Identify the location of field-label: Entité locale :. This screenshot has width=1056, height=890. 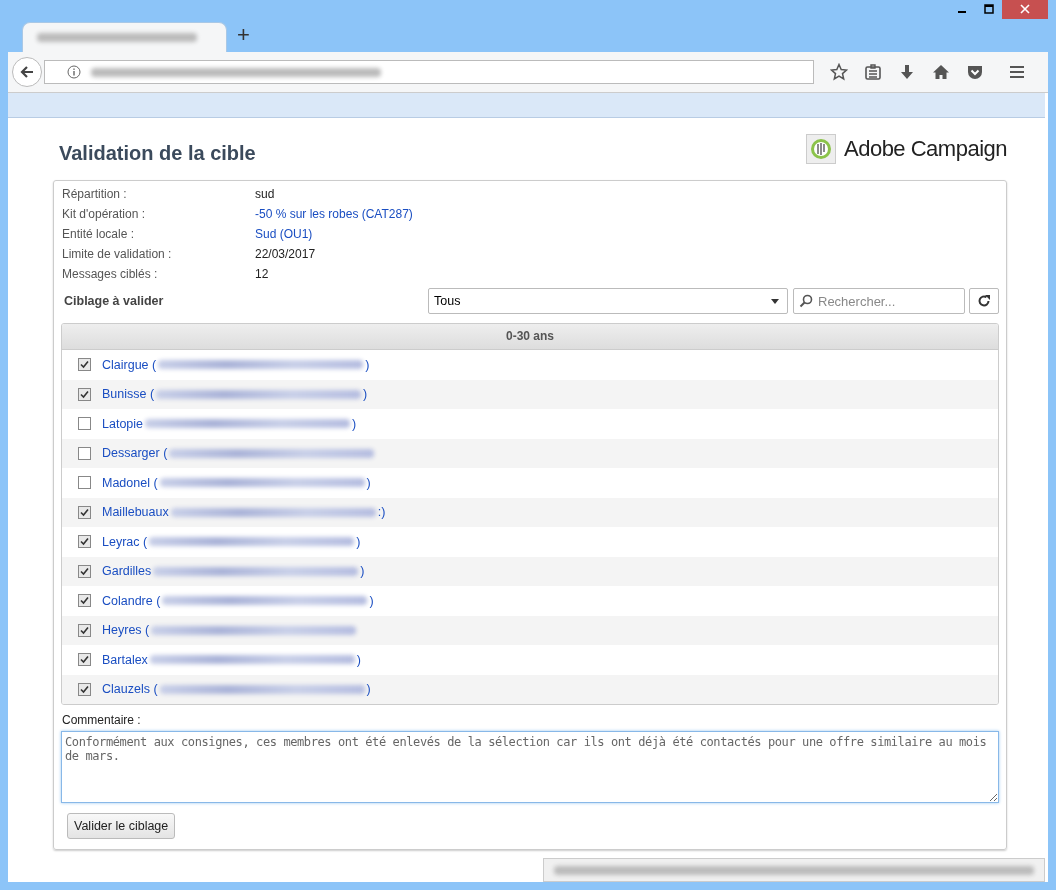
(99, 234).